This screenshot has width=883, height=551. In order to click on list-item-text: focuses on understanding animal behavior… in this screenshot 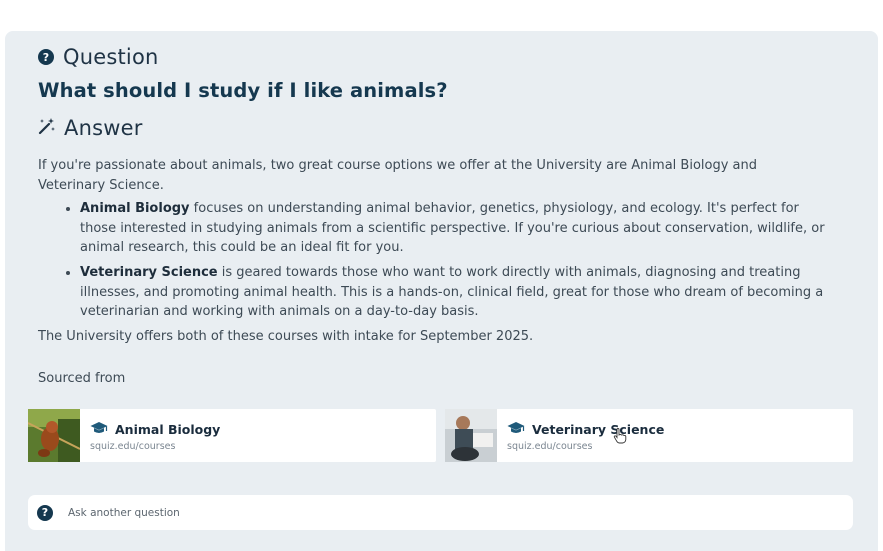, I will do `click(452, 228)`.